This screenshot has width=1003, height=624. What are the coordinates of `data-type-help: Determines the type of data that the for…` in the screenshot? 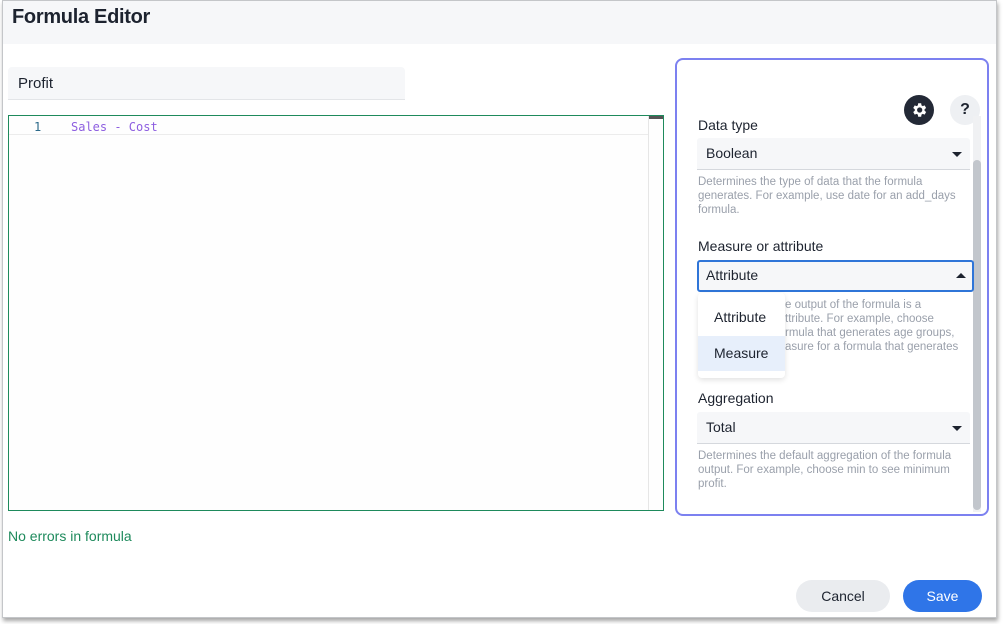 It's located at (827, 196).